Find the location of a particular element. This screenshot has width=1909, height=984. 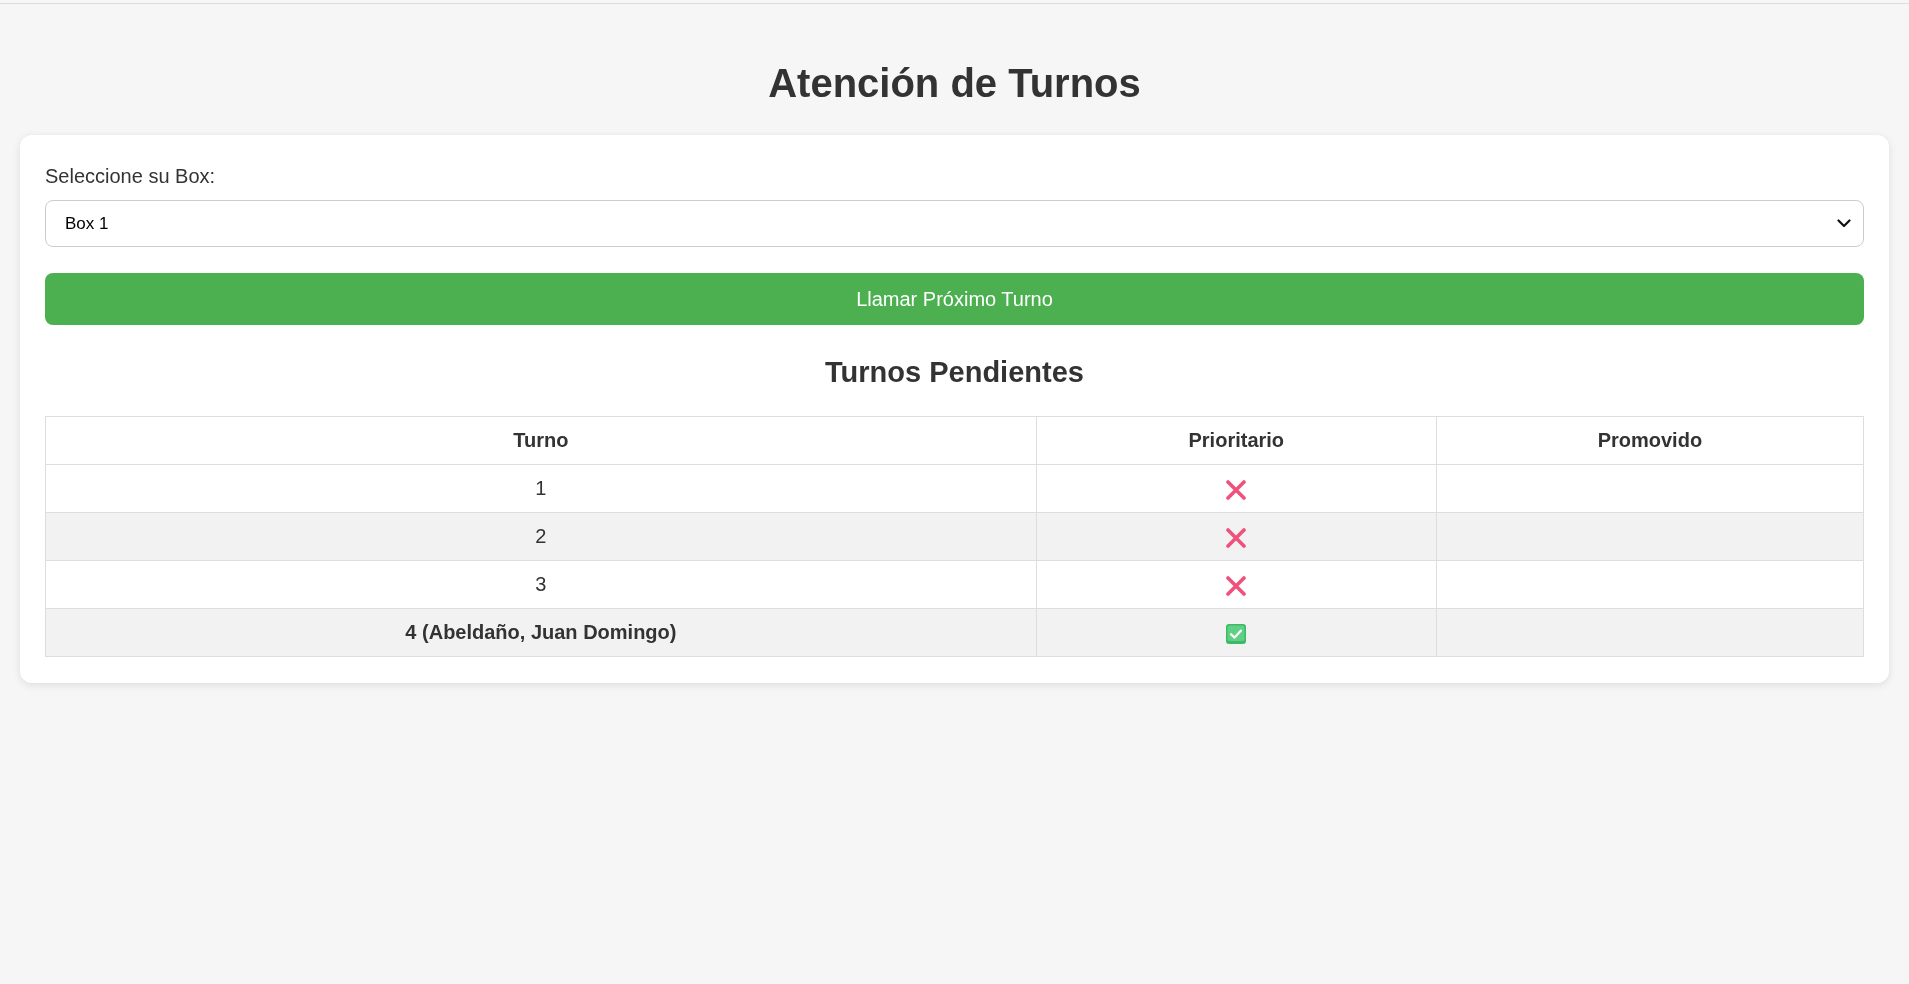

table-cell: 4 (Abeldaño, Juan Domingo) is located at coordinates (541, 632).